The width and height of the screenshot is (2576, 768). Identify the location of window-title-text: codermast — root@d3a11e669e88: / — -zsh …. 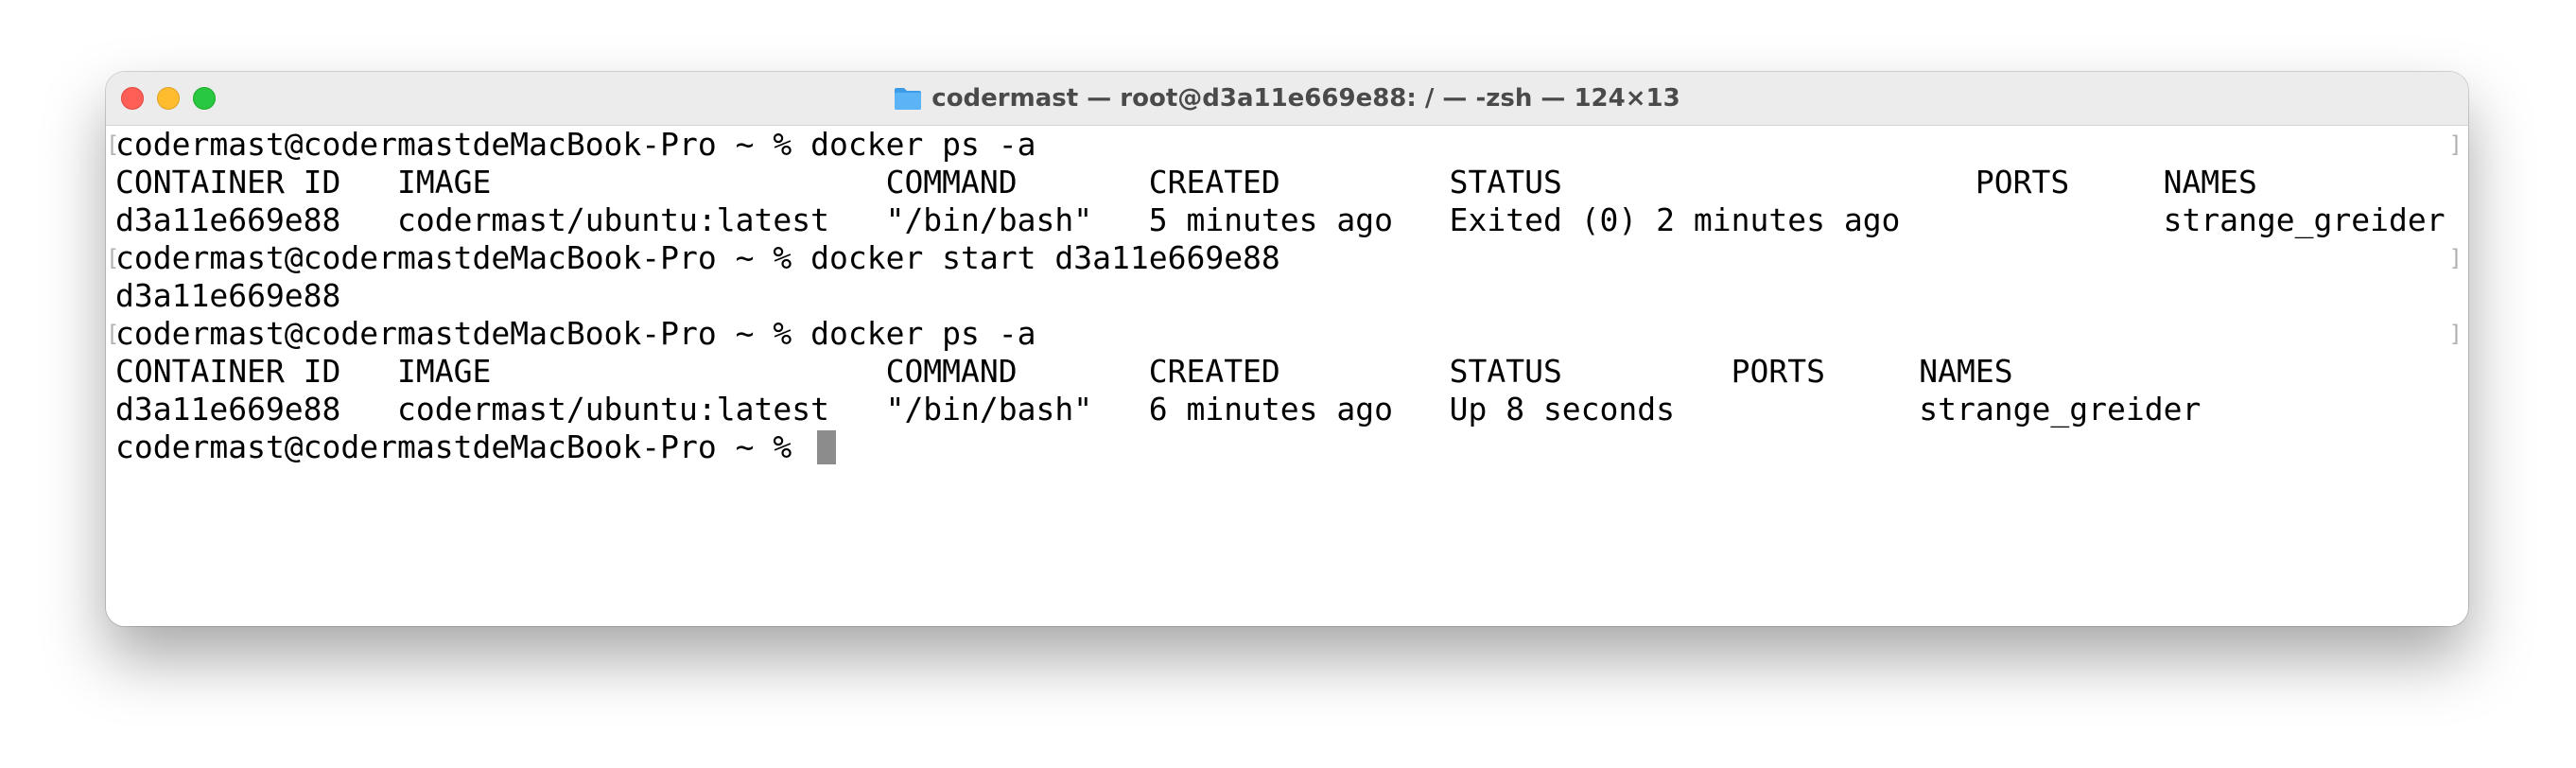
(1305, 98).